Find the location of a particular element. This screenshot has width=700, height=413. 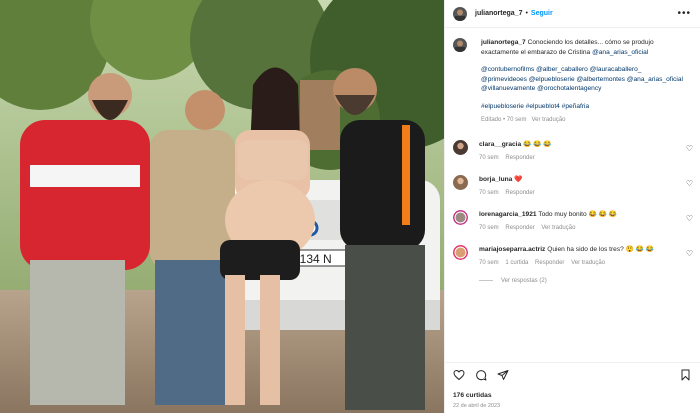

comment-username: lorenagarcia_1921 is located at coordinates (508, 214).